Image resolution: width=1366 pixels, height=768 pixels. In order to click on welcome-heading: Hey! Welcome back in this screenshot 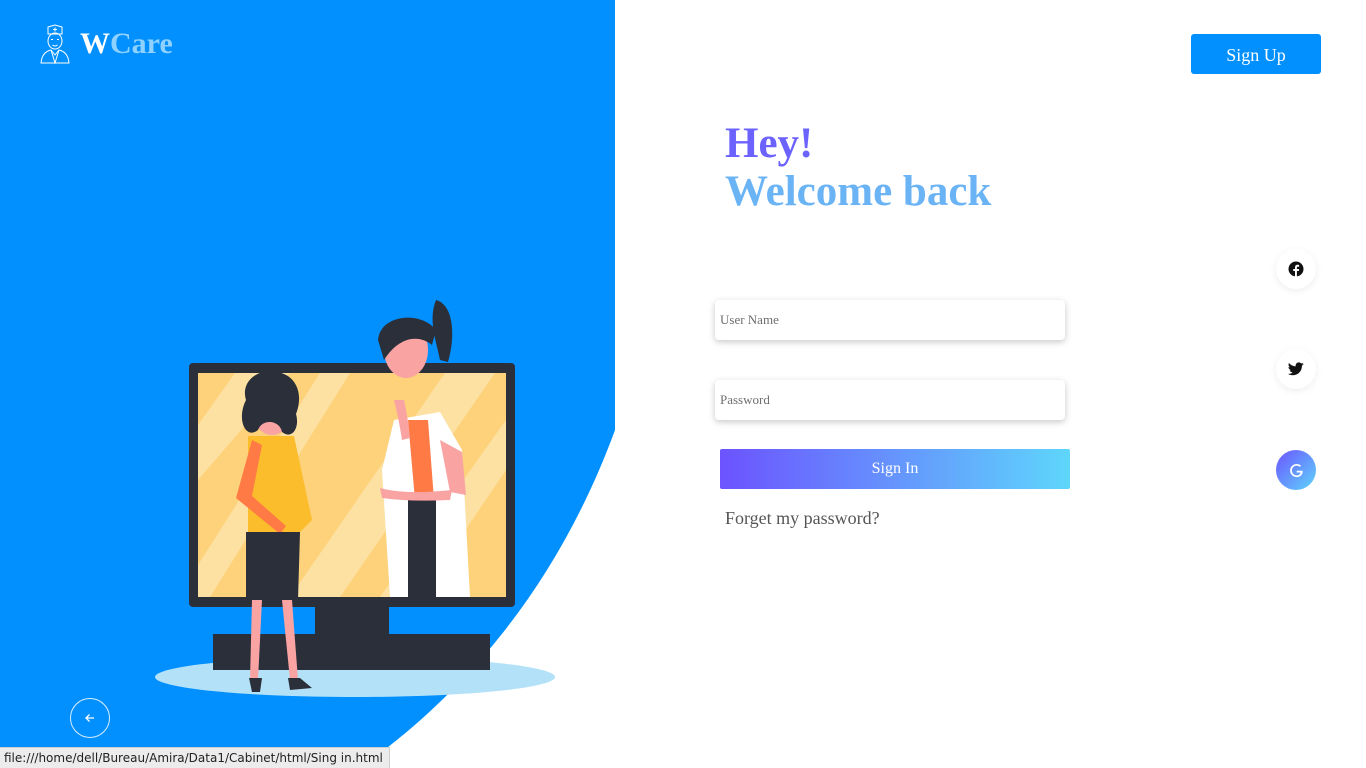, I will do `click(858, 168)`.